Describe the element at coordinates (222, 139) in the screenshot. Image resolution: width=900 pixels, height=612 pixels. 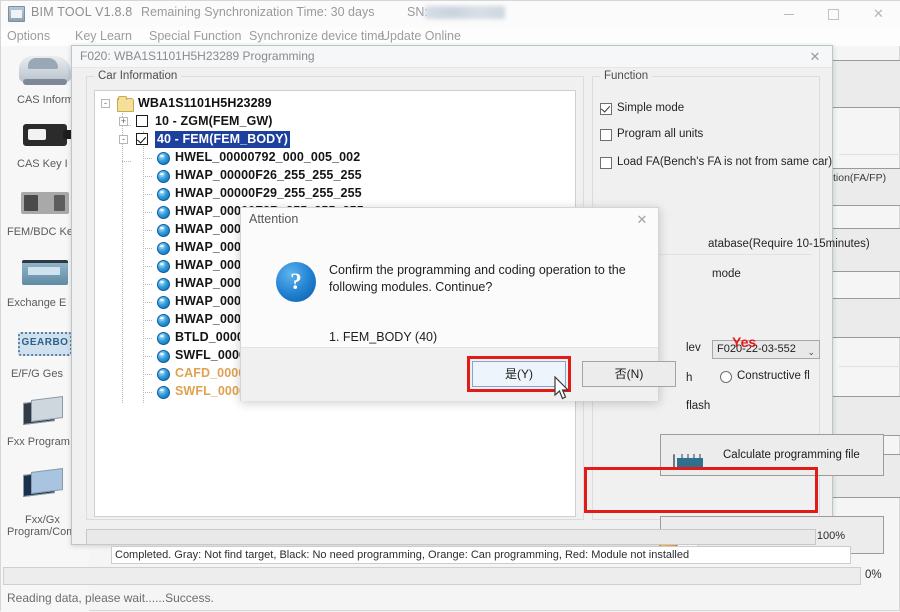
I see `tree-label-fem-body: 40 - FEM(FEM_BODY)` at that location.